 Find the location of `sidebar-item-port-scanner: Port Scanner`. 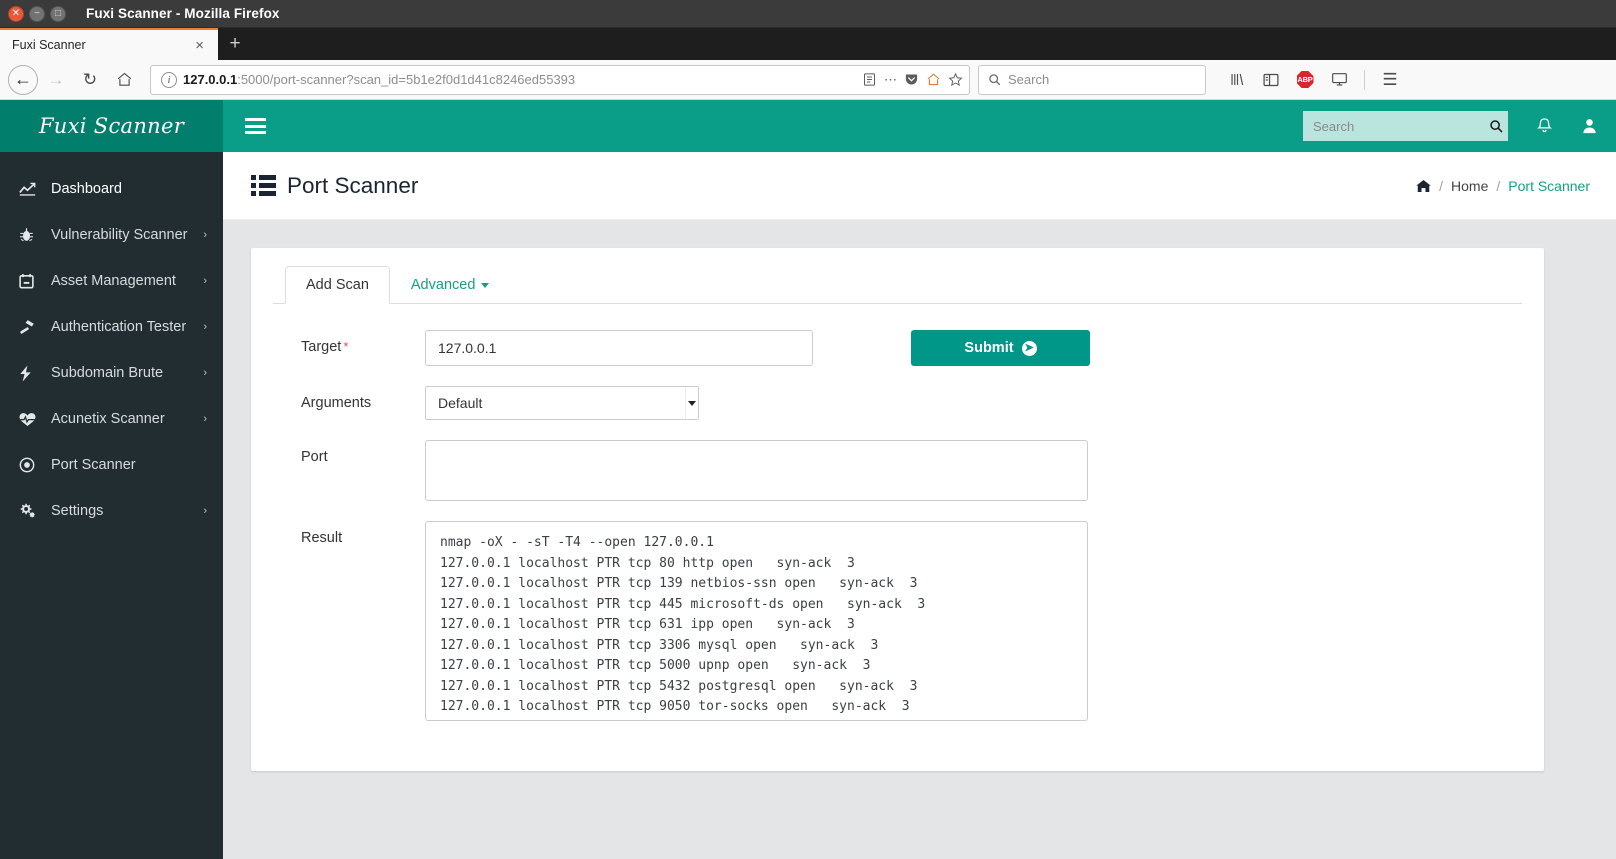

sidebar-item-port-scanner: Port Scanner is located at coordinates (111, 465).